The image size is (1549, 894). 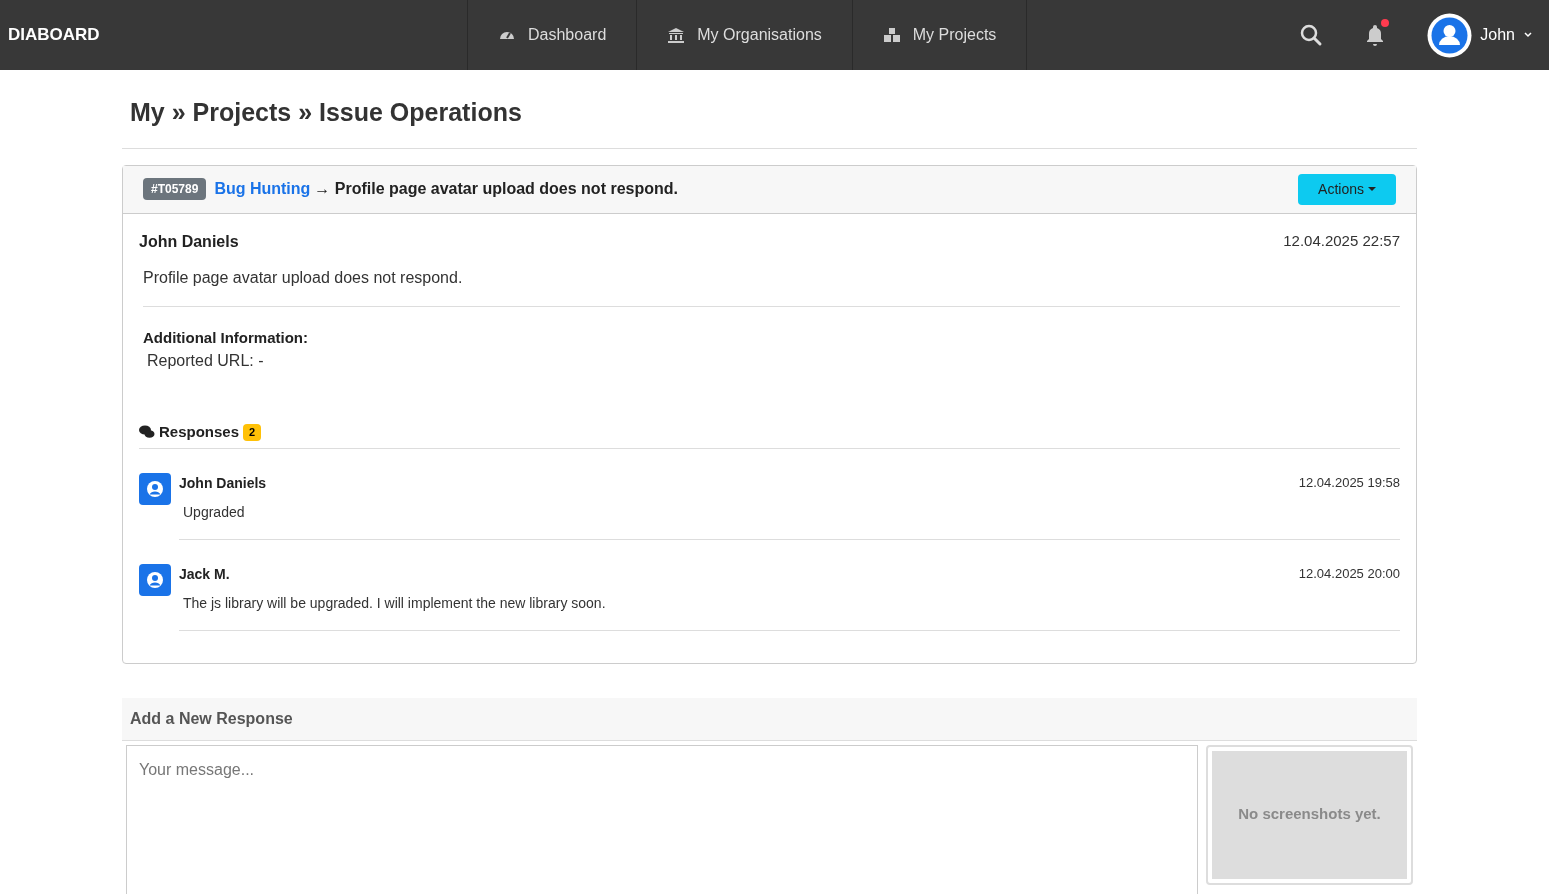 I want to click on responses-heading: Responses, so click(x=199, y=432).